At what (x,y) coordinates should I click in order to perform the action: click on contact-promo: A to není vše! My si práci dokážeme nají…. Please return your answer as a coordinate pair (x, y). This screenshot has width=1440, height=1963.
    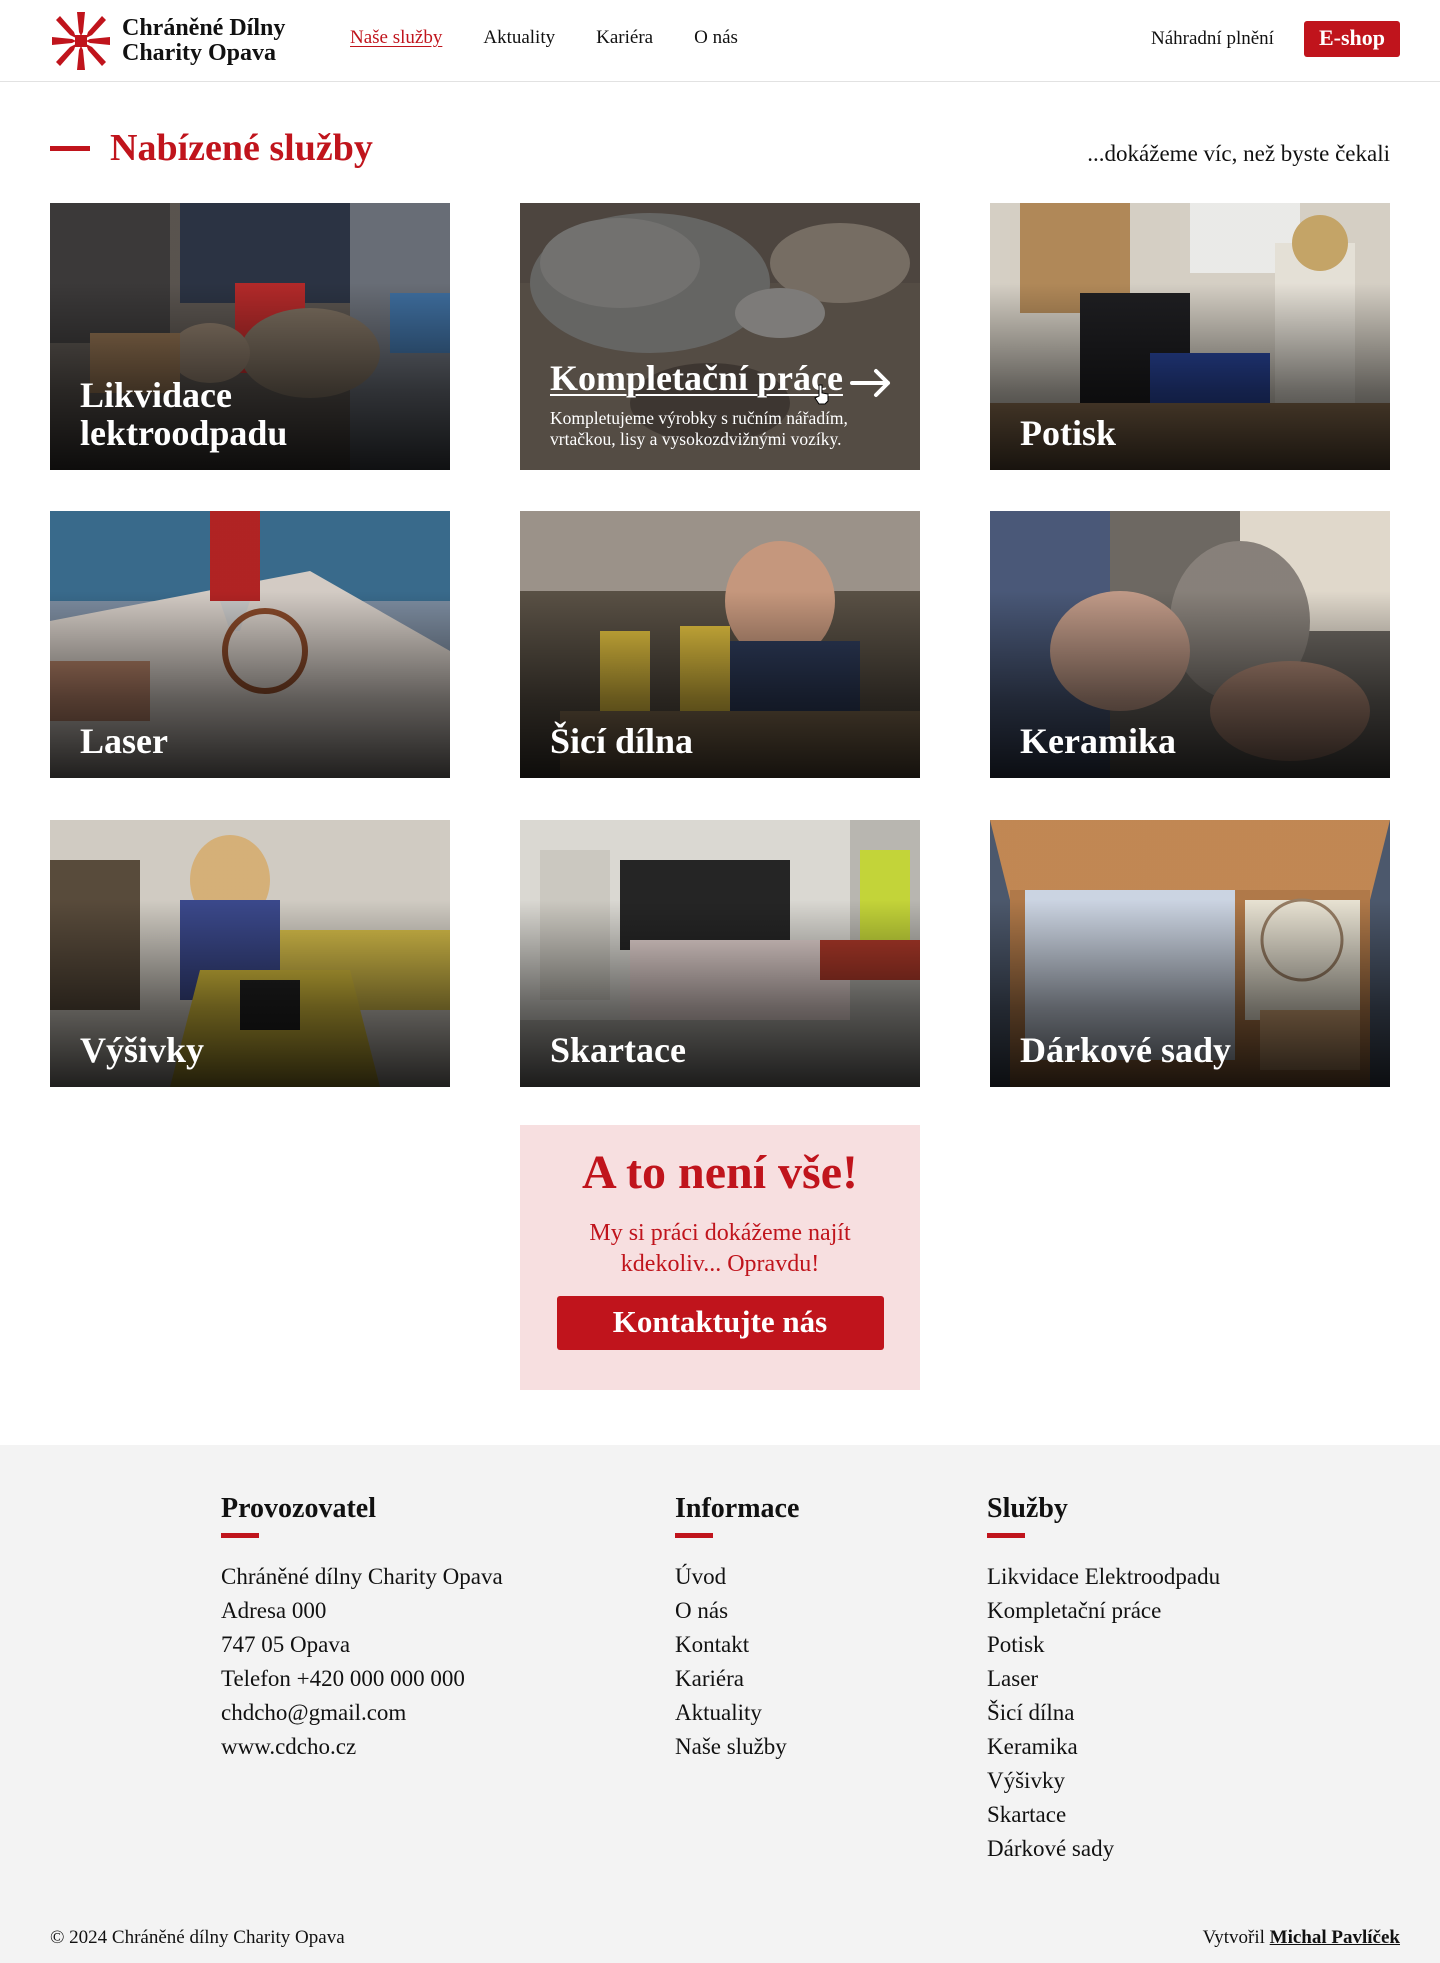
    Looking at the image, I should click on (720, 1257).